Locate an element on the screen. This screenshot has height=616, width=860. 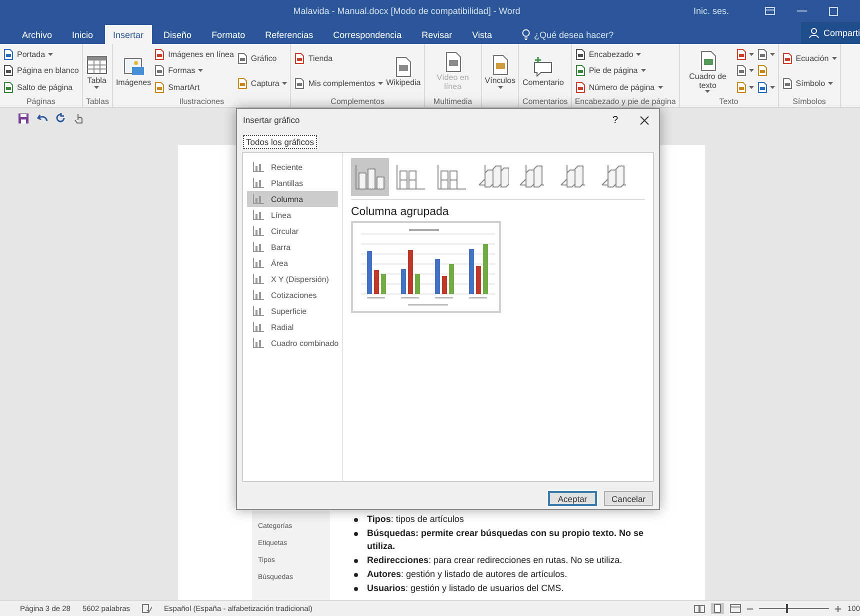
picture-icon is located at coordinates (133, 67).